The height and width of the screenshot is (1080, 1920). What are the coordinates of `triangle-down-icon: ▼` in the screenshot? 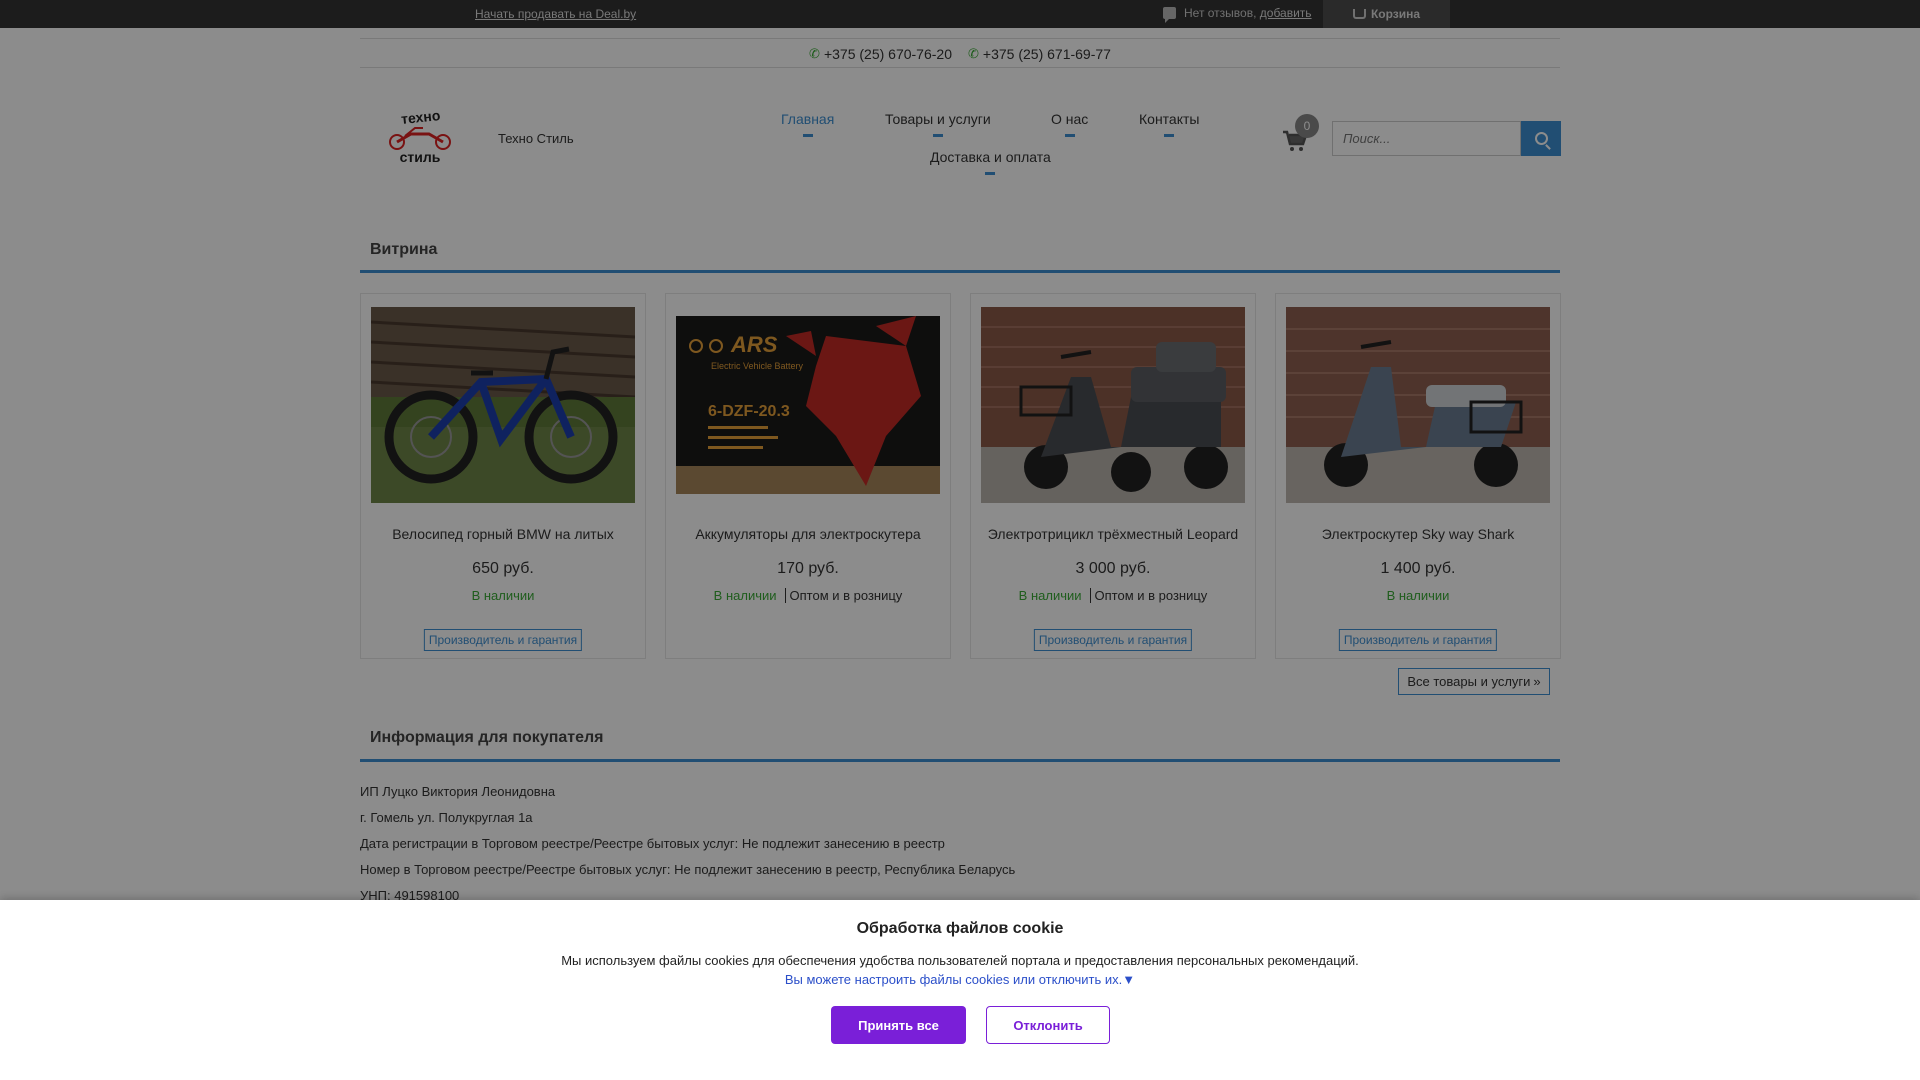 It's located at (1129, 979).